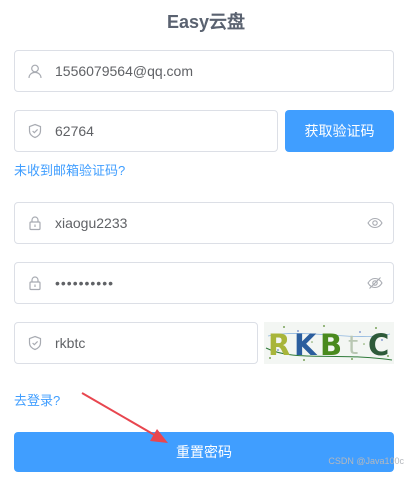  Describe the element at coordinates (366, 461) in the screenshot. I see `watermark: CSDN @Java100c` at that location.